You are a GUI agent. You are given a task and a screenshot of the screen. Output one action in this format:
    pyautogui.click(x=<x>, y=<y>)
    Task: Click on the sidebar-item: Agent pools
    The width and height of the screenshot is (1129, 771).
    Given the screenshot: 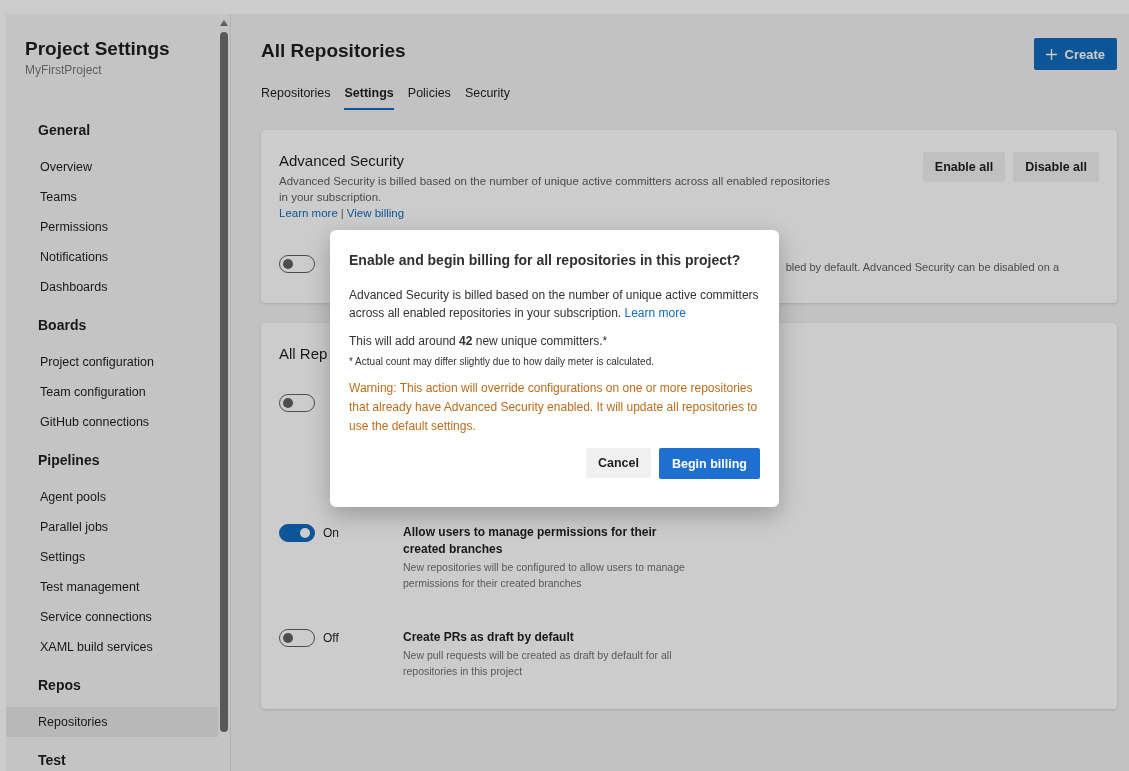 What is the action you would take?
    pyautogui.click(x=112, y=497)
    